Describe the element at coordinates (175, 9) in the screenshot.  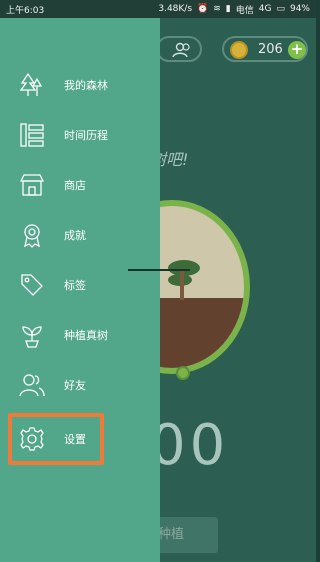
I see `status-speed: 3.48K/s` at that location.